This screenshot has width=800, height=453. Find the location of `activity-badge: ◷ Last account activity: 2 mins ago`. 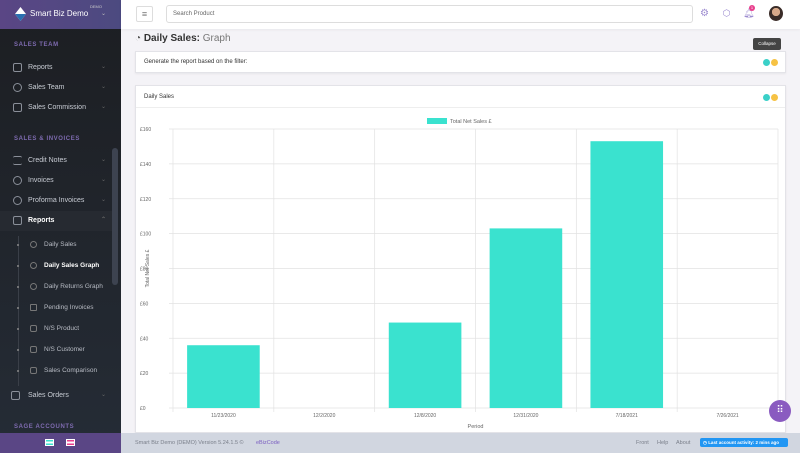

activity-badge: ◷ Last account activity: 2 mins ago is located at coordinates (744, 442).